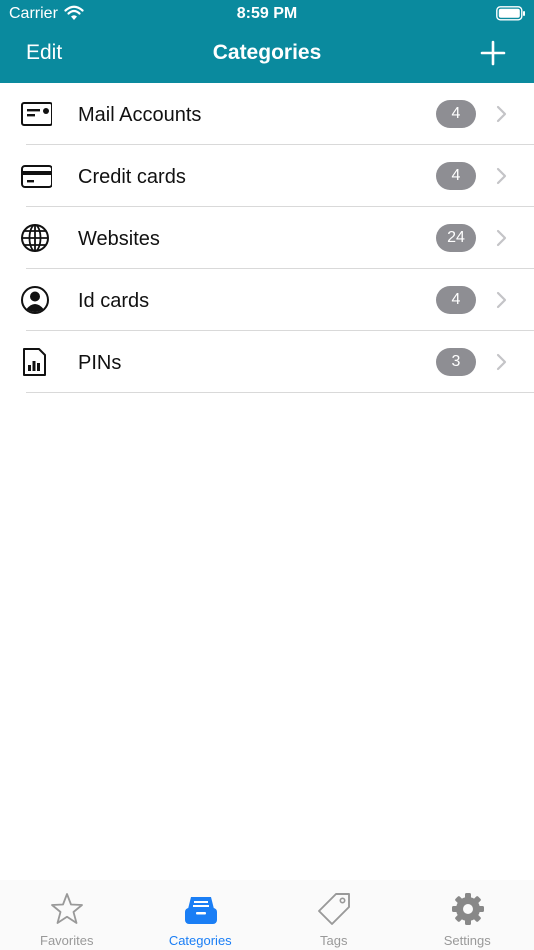  Describe the element at coordinates (114, 301) in the screenshot. I see `category-label: Id cards` at that location.